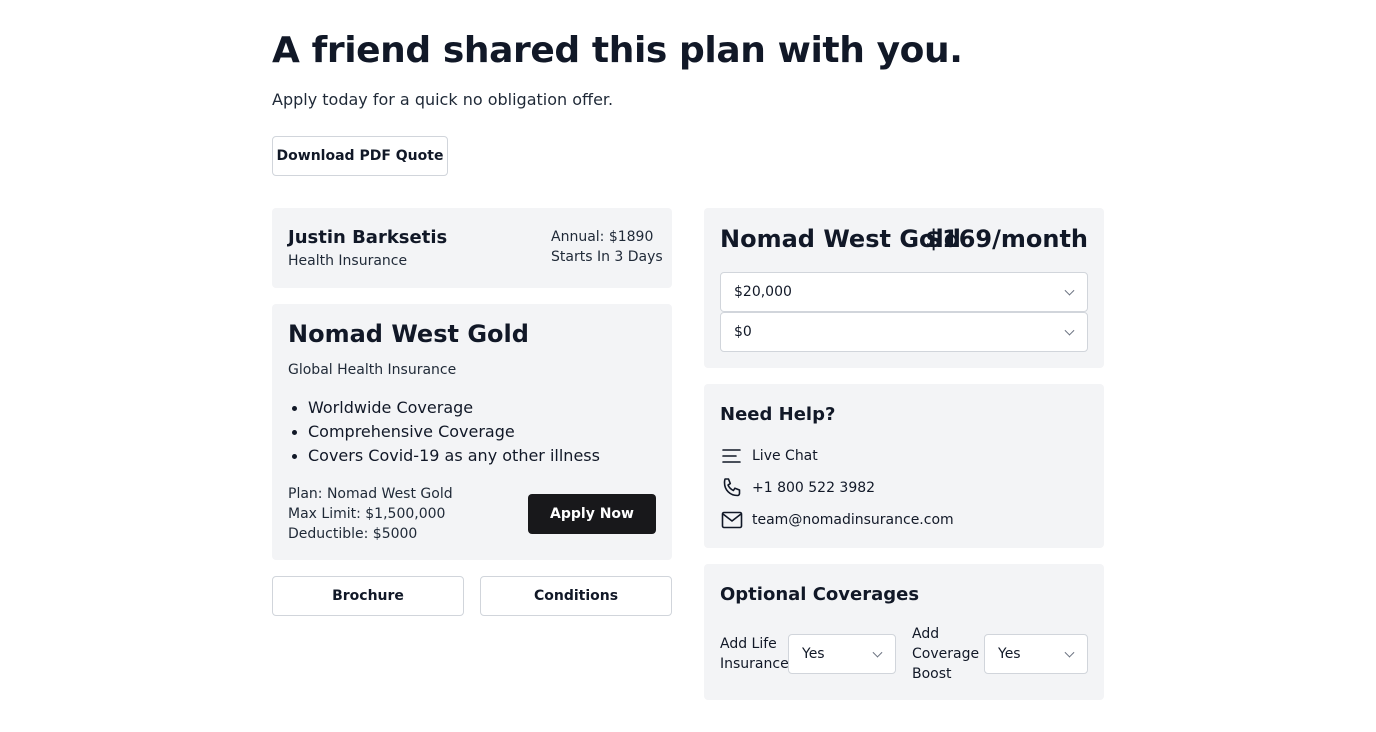  I want to click on deductible-value: $0, so click(743, 332).